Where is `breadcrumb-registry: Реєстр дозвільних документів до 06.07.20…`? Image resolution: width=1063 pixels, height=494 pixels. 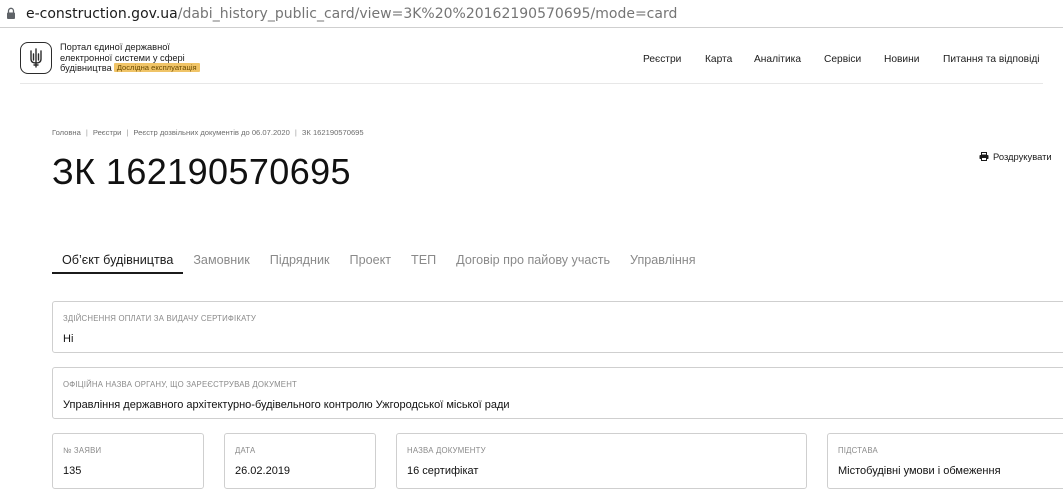 breadcrumb-registry: Реєстр дозвільних документів до 06.07.20… is located at coordinates (211, 132).